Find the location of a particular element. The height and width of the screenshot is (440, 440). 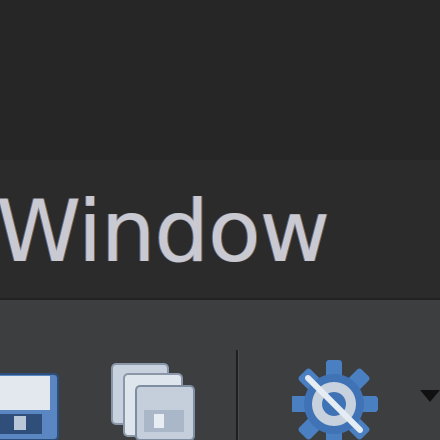

settings-button is located at coordinates (335, 396).